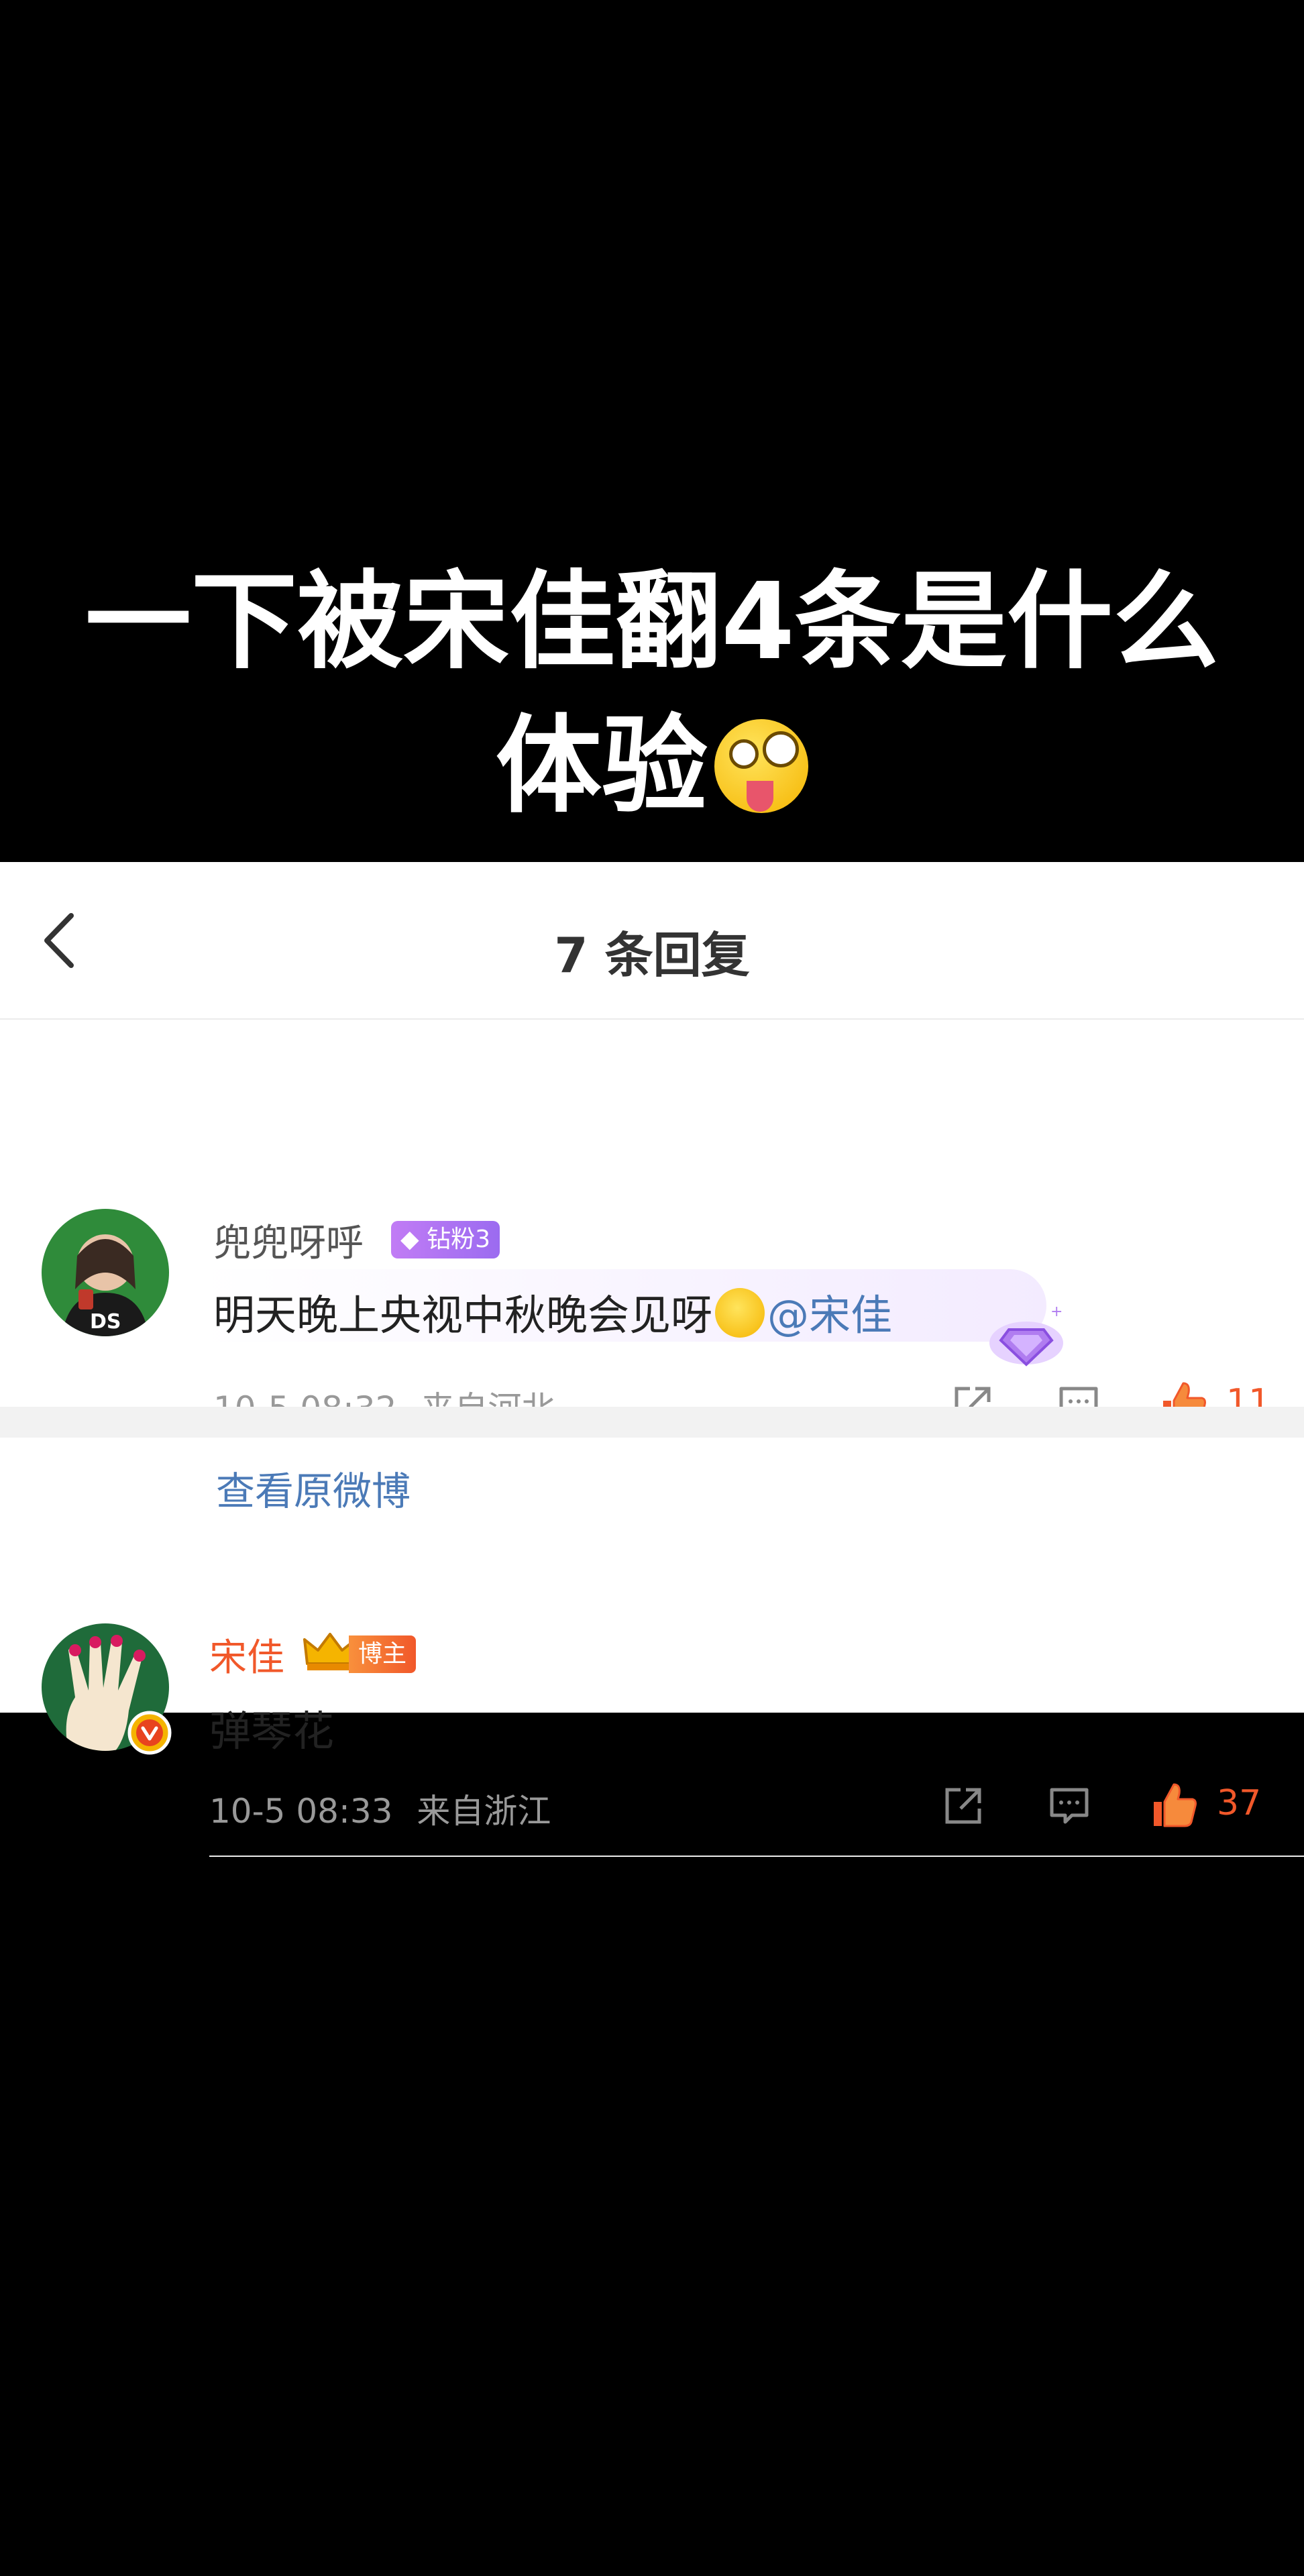  Describe the element at coordinates (150, 1733) in the screenshot. I see `verified-icon` at that location.